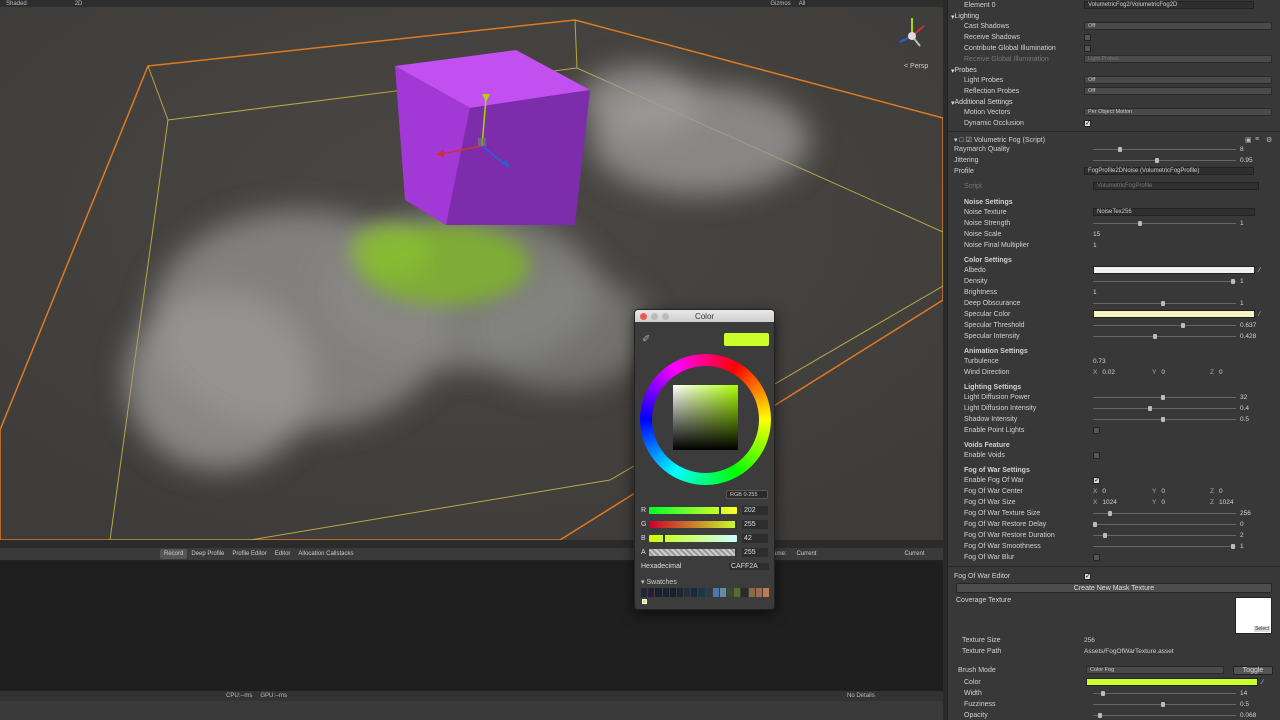  I want to click on deep-profile-button: Deep Profile, so click(207, 554).